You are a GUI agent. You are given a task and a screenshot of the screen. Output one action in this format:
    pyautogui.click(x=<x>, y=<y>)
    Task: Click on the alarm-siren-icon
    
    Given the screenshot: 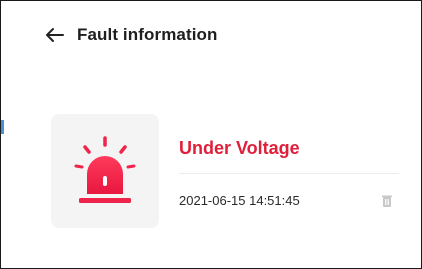 What is the action you would take?
    pyautogui.click(x=105, y=169)
    